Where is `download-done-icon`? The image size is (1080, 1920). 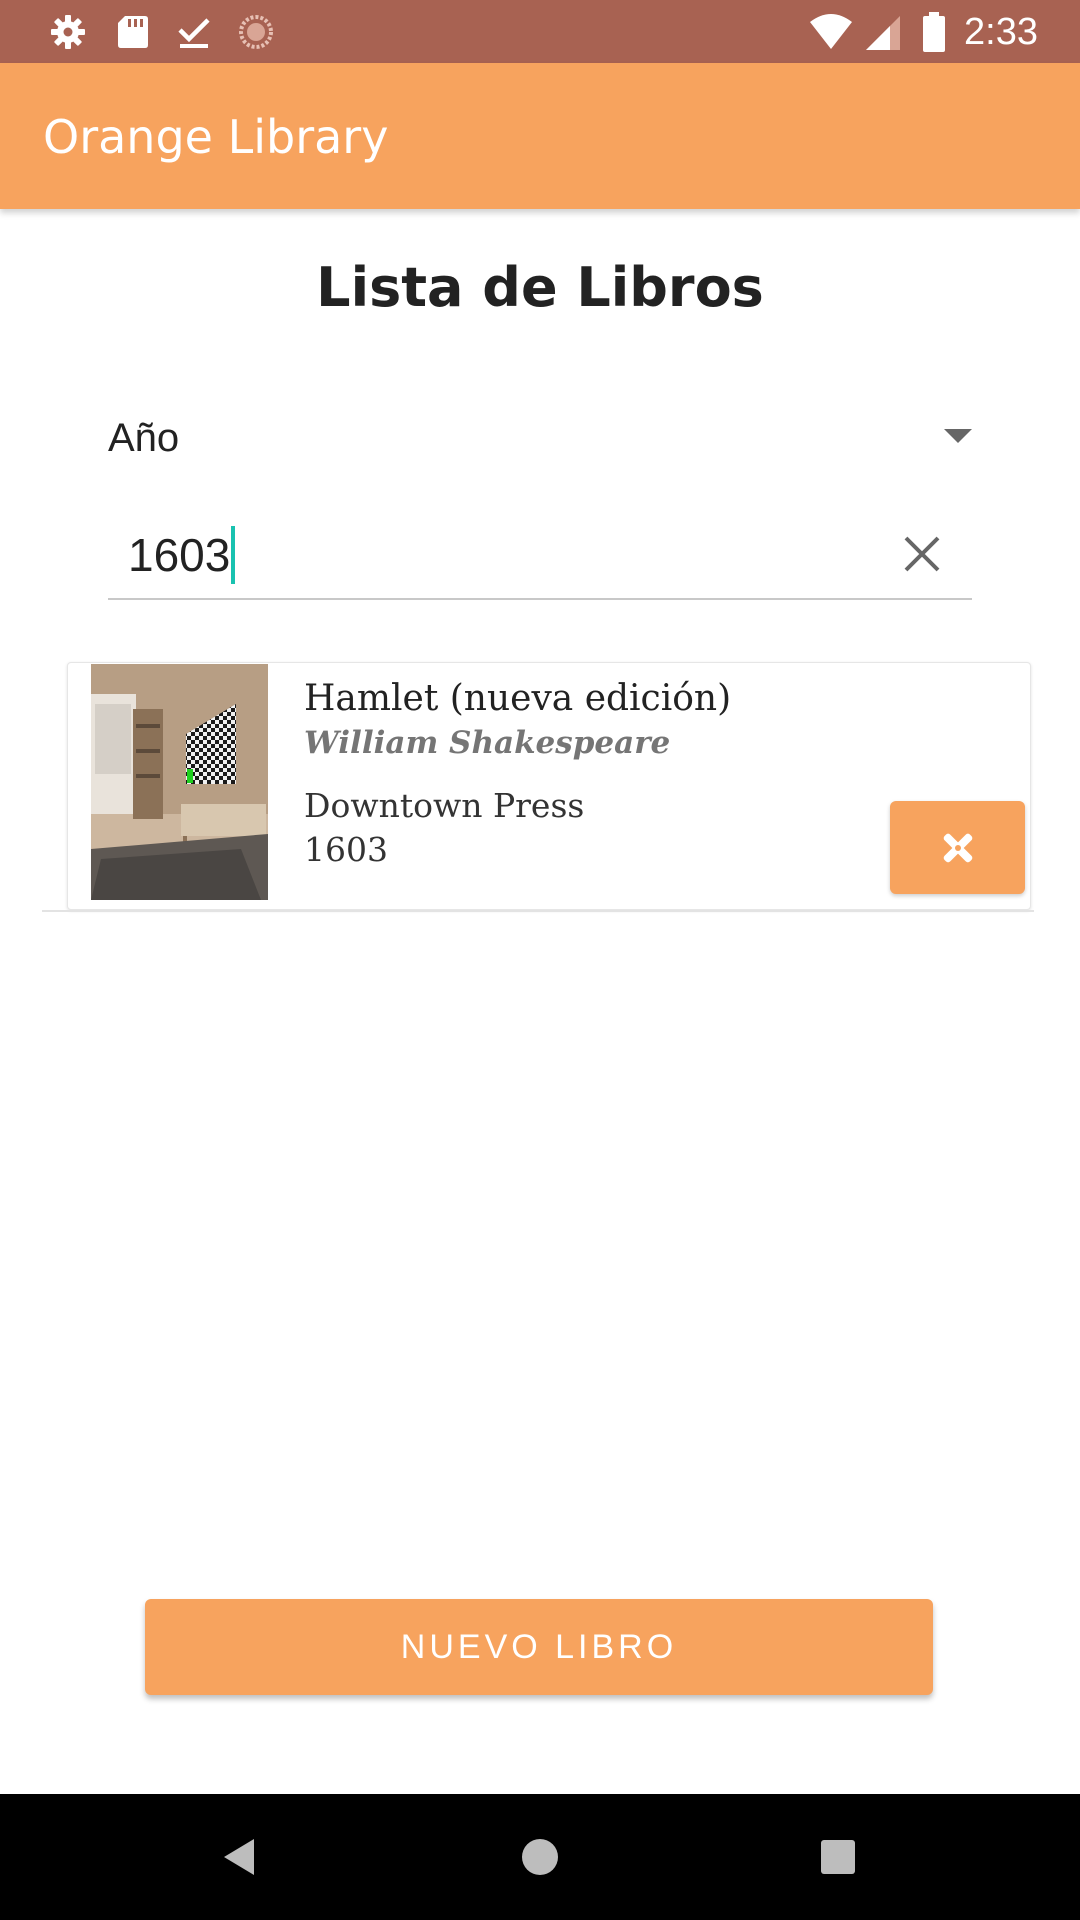
download-done-icon is located at coordinates (194, 33).